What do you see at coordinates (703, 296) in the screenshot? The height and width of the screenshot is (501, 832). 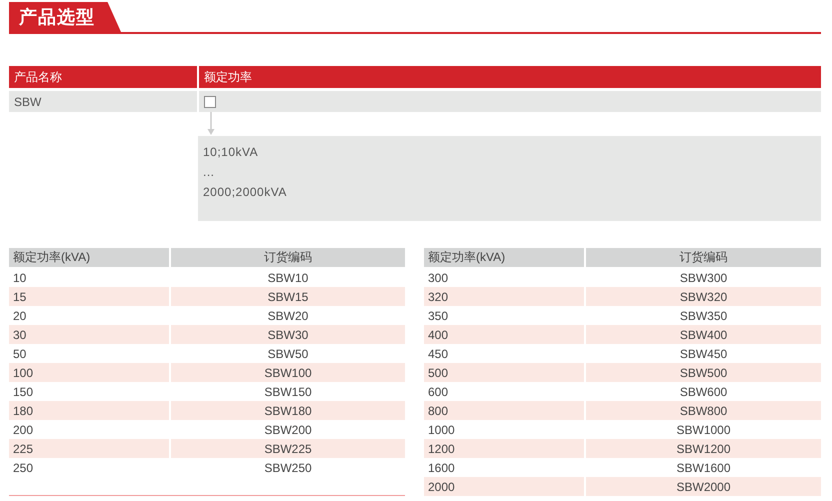 I see `table-cell: SBW320` at bounding box center [703, 296].